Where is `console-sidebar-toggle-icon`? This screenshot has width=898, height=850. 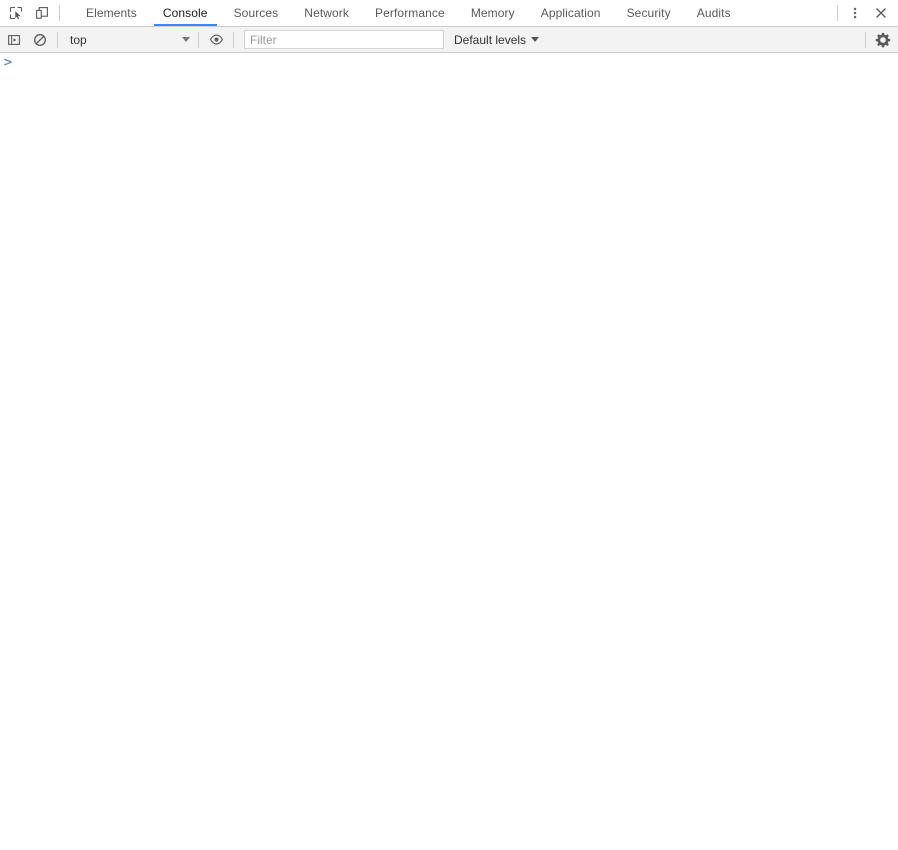 console-sidebar-toggle-icon is located at coordinates (14, 40).